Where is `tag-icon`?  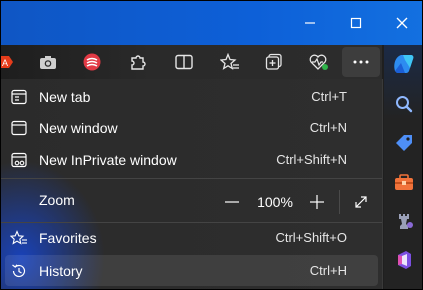
tag-icon is located at coordinates (404, 143).